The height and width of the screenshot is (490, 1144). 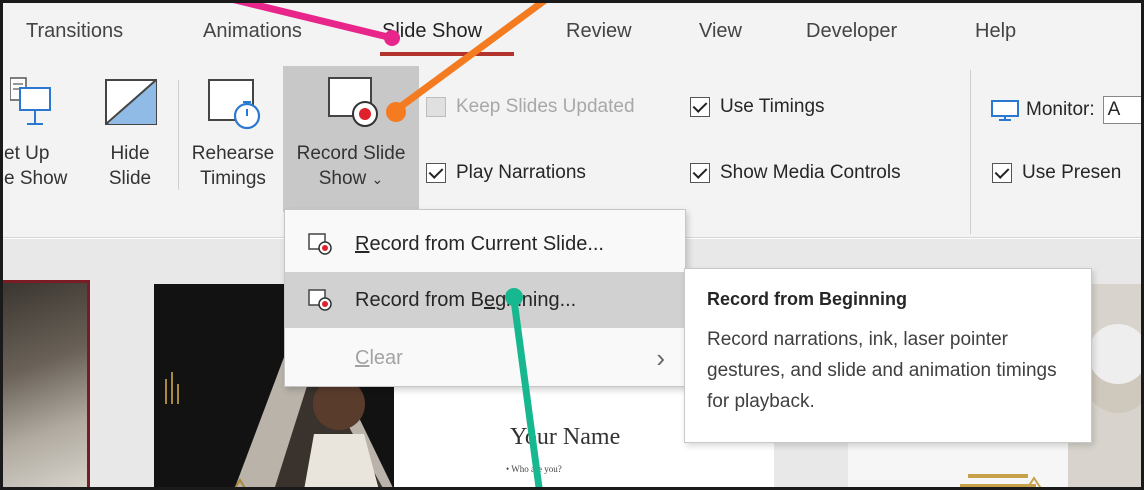 What do you see at coordinates (351, 178) in the screenshot?
I see `record-slide-show-label-2: Show ⌄` at bounding box center [351, 178].